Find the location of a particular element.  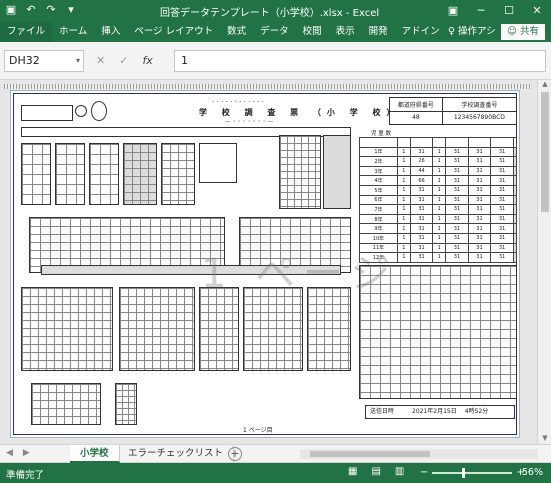

chevron-down-icon: ▾ is located at coordinates (78, 61).